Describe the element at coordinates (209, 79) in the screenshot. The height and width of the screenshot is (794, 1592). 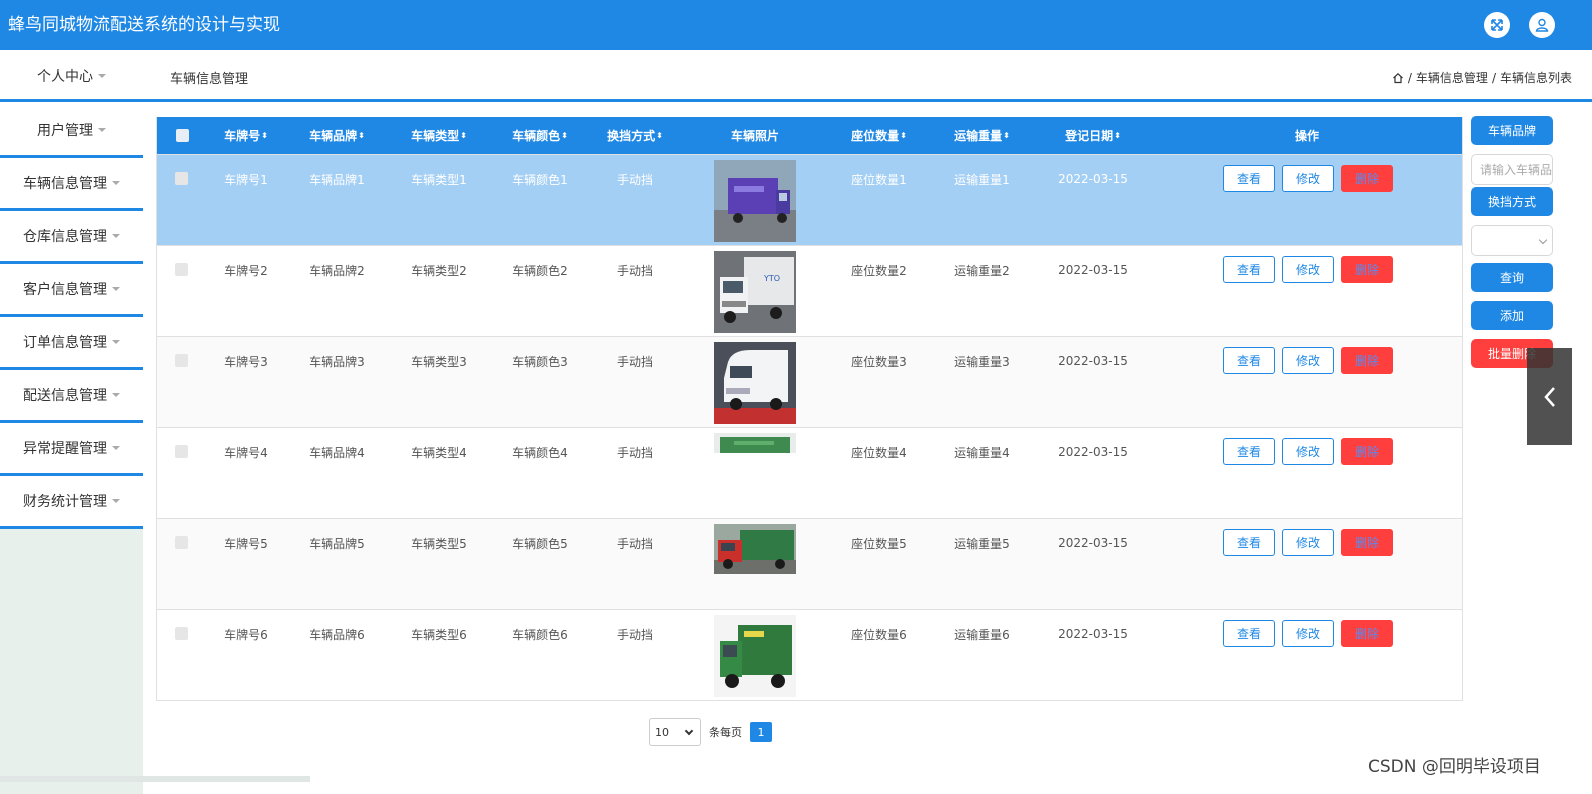
I see `page-title: 车辆信息管理` at that location.